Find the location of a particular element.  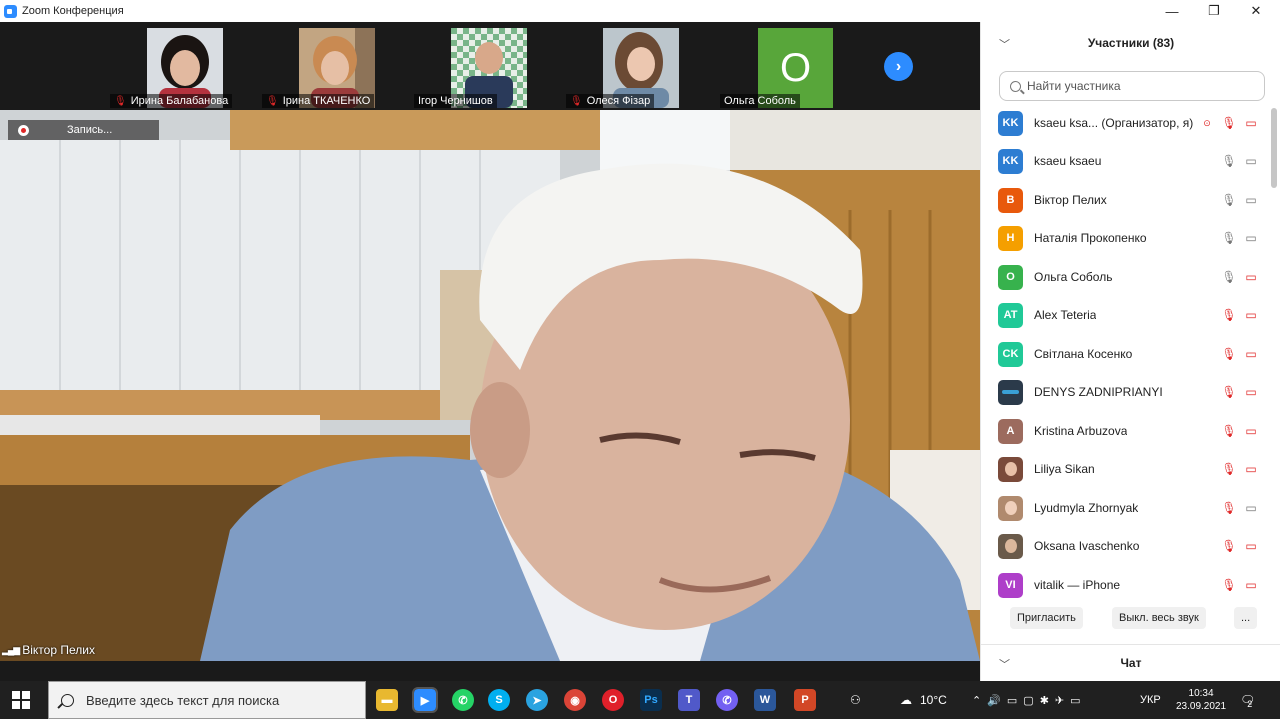

windows-start-icon is located at coordinates (21, 700).